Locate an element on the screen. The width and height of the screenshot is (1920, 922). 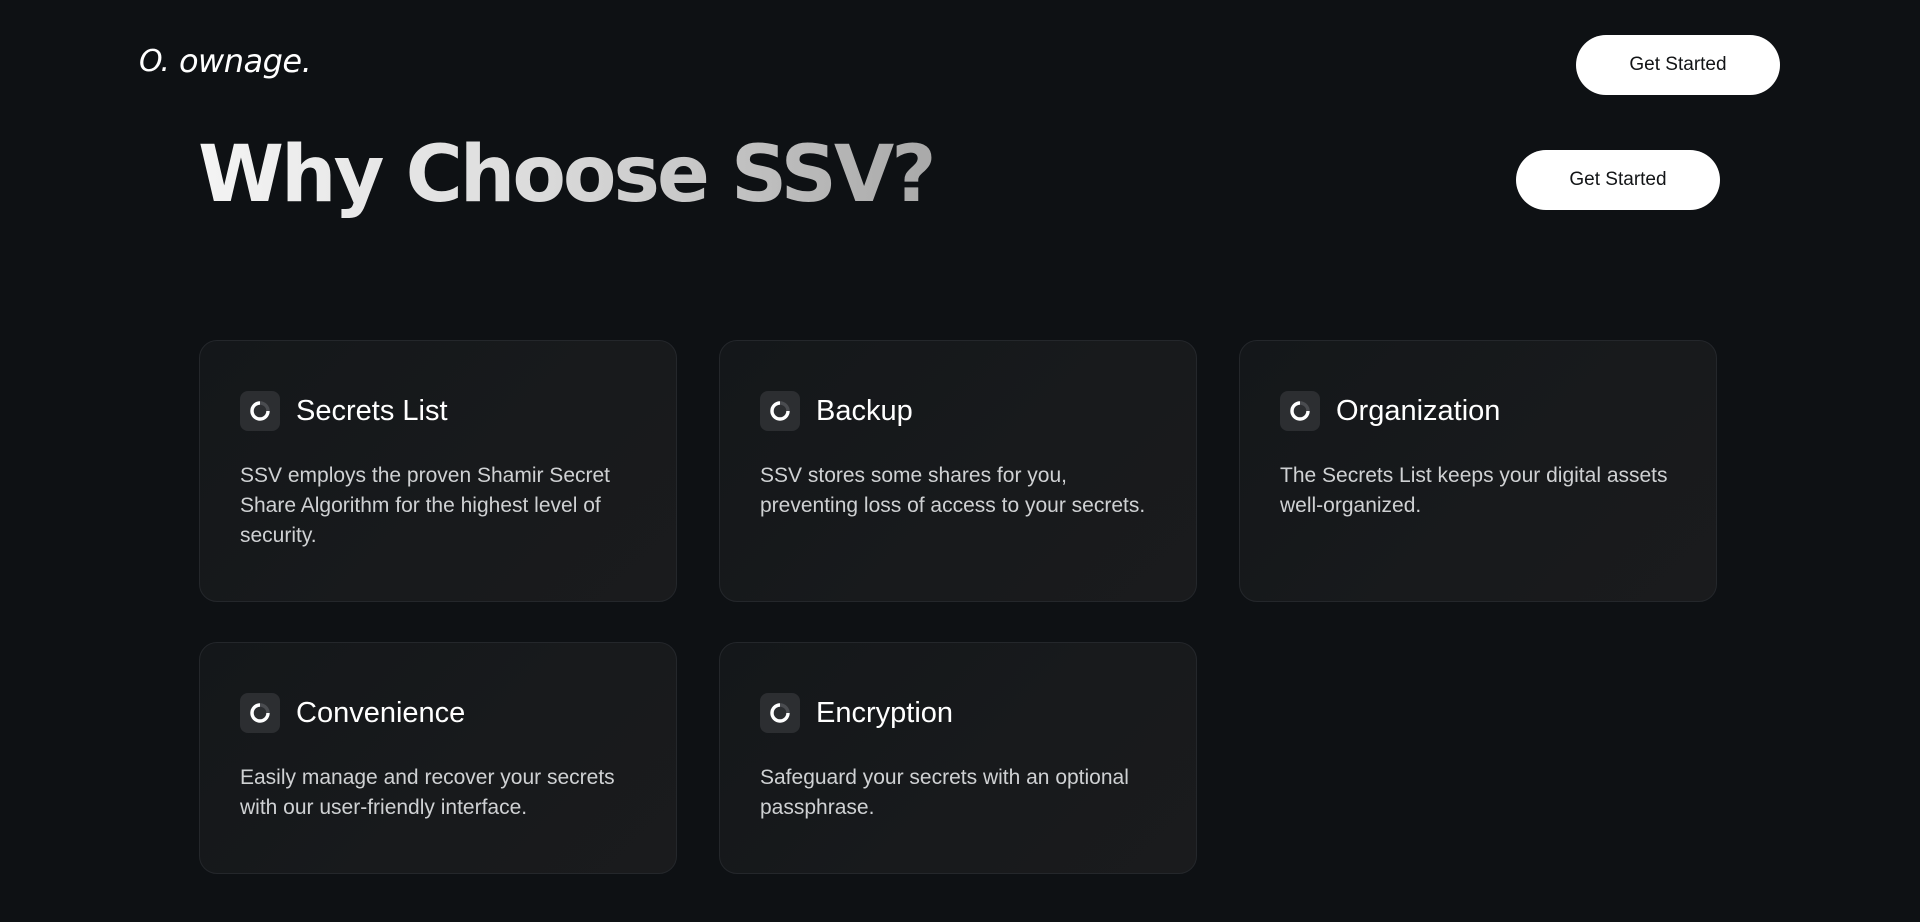
logo-wordmark: ownage. is located at coordinates (245, 61).